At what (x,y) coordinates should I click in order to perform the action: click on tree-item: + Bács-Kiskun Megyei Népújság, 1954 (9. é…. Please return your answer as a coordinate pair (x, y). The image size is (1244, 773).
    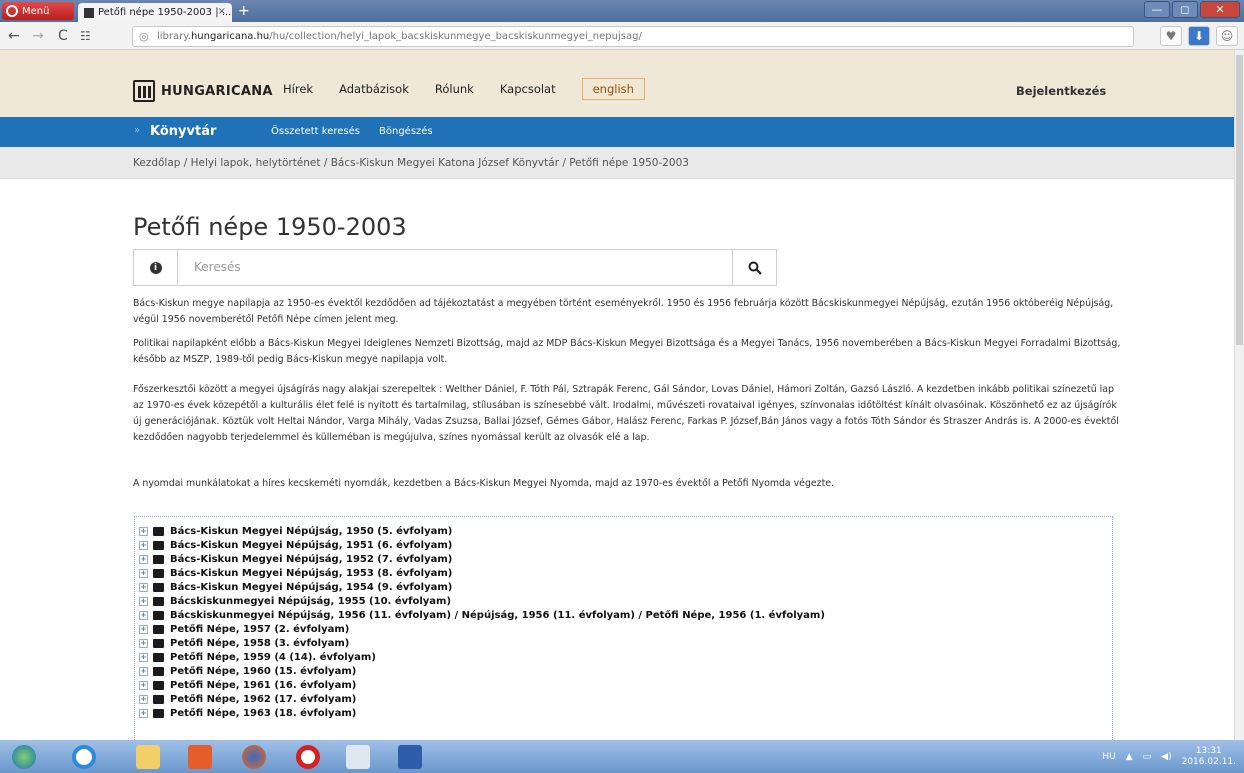
    Looking at the image, I should click on (295, 587).